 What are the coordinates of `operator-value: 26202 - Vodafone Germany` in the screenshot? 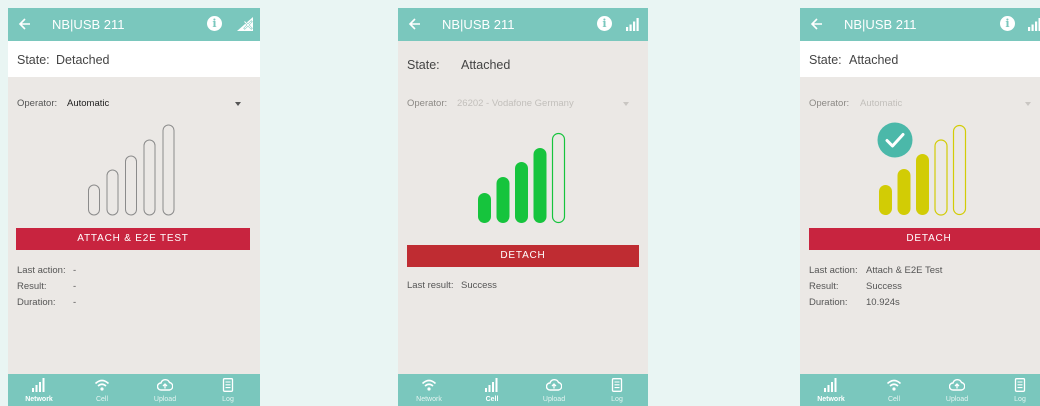 It's located at (515, 103).